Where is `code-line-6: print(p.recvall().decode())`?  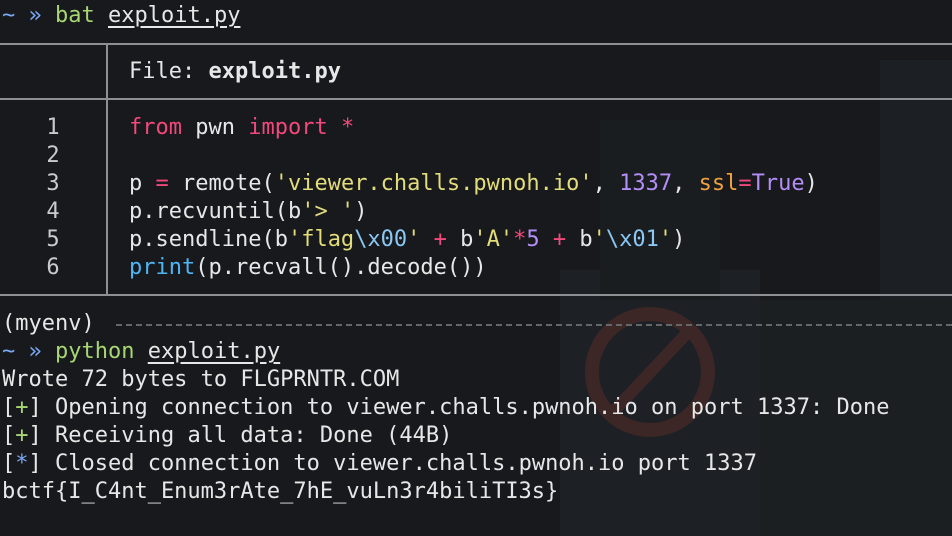
code-line-6: print(p.recvall().decode()) is located at coordinates (308, 268).